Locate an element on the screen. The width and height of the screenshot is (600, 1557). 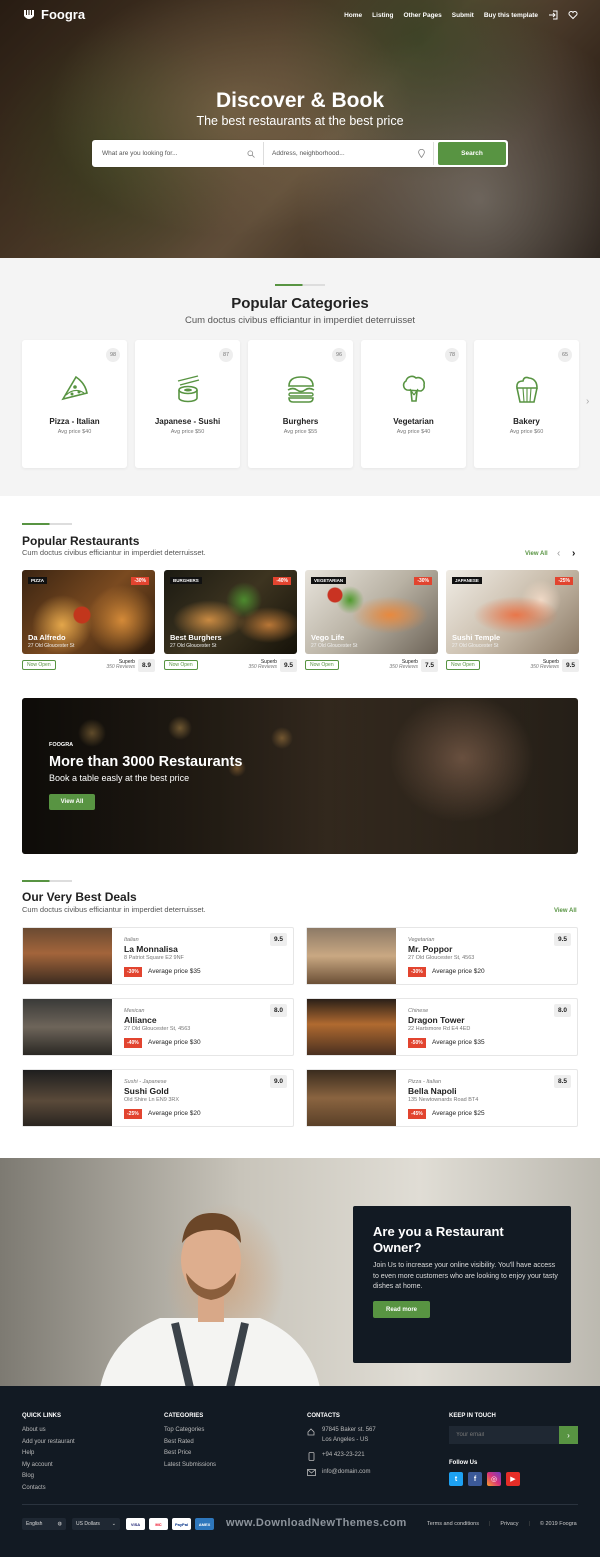
watermark: www.DownloadNewThemes.com is located at coordinates (316, 1523).